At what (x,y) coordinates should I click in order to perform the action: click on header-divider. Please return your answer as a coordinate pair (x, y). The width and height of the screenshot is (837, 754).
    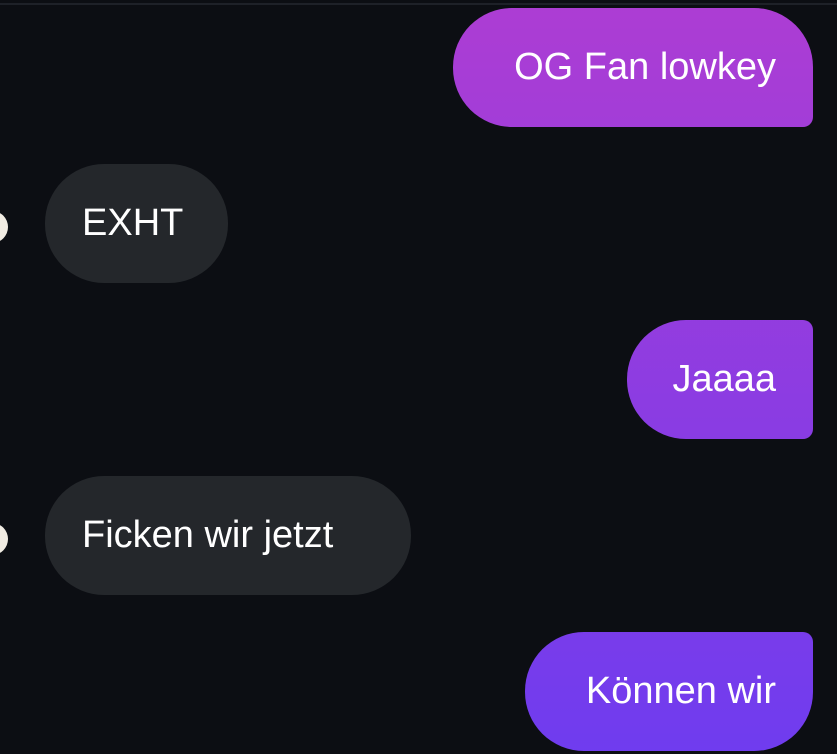
    Looking at the image, I should click on (418, 4).